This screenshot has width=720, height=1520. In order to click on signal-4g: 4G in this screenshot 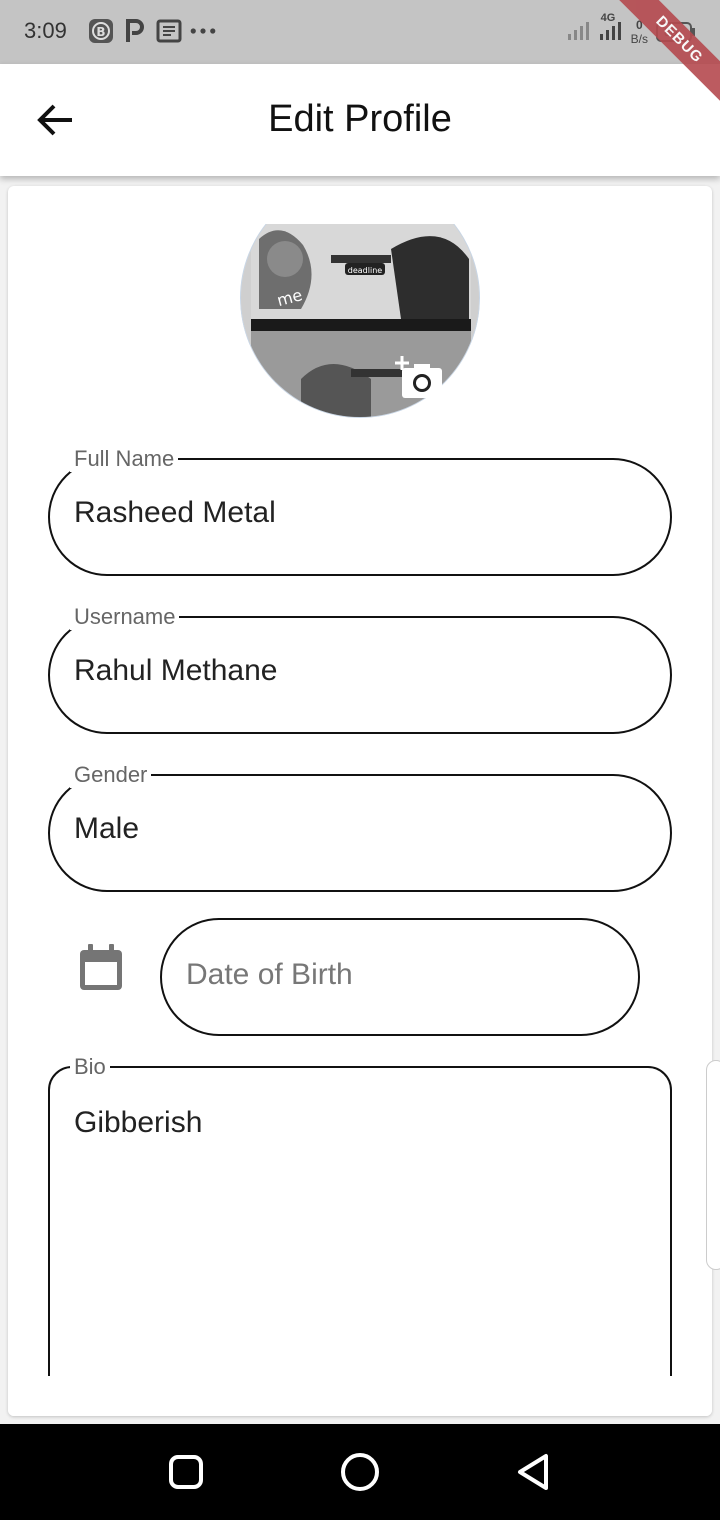, I will do `click(611, 28)`.